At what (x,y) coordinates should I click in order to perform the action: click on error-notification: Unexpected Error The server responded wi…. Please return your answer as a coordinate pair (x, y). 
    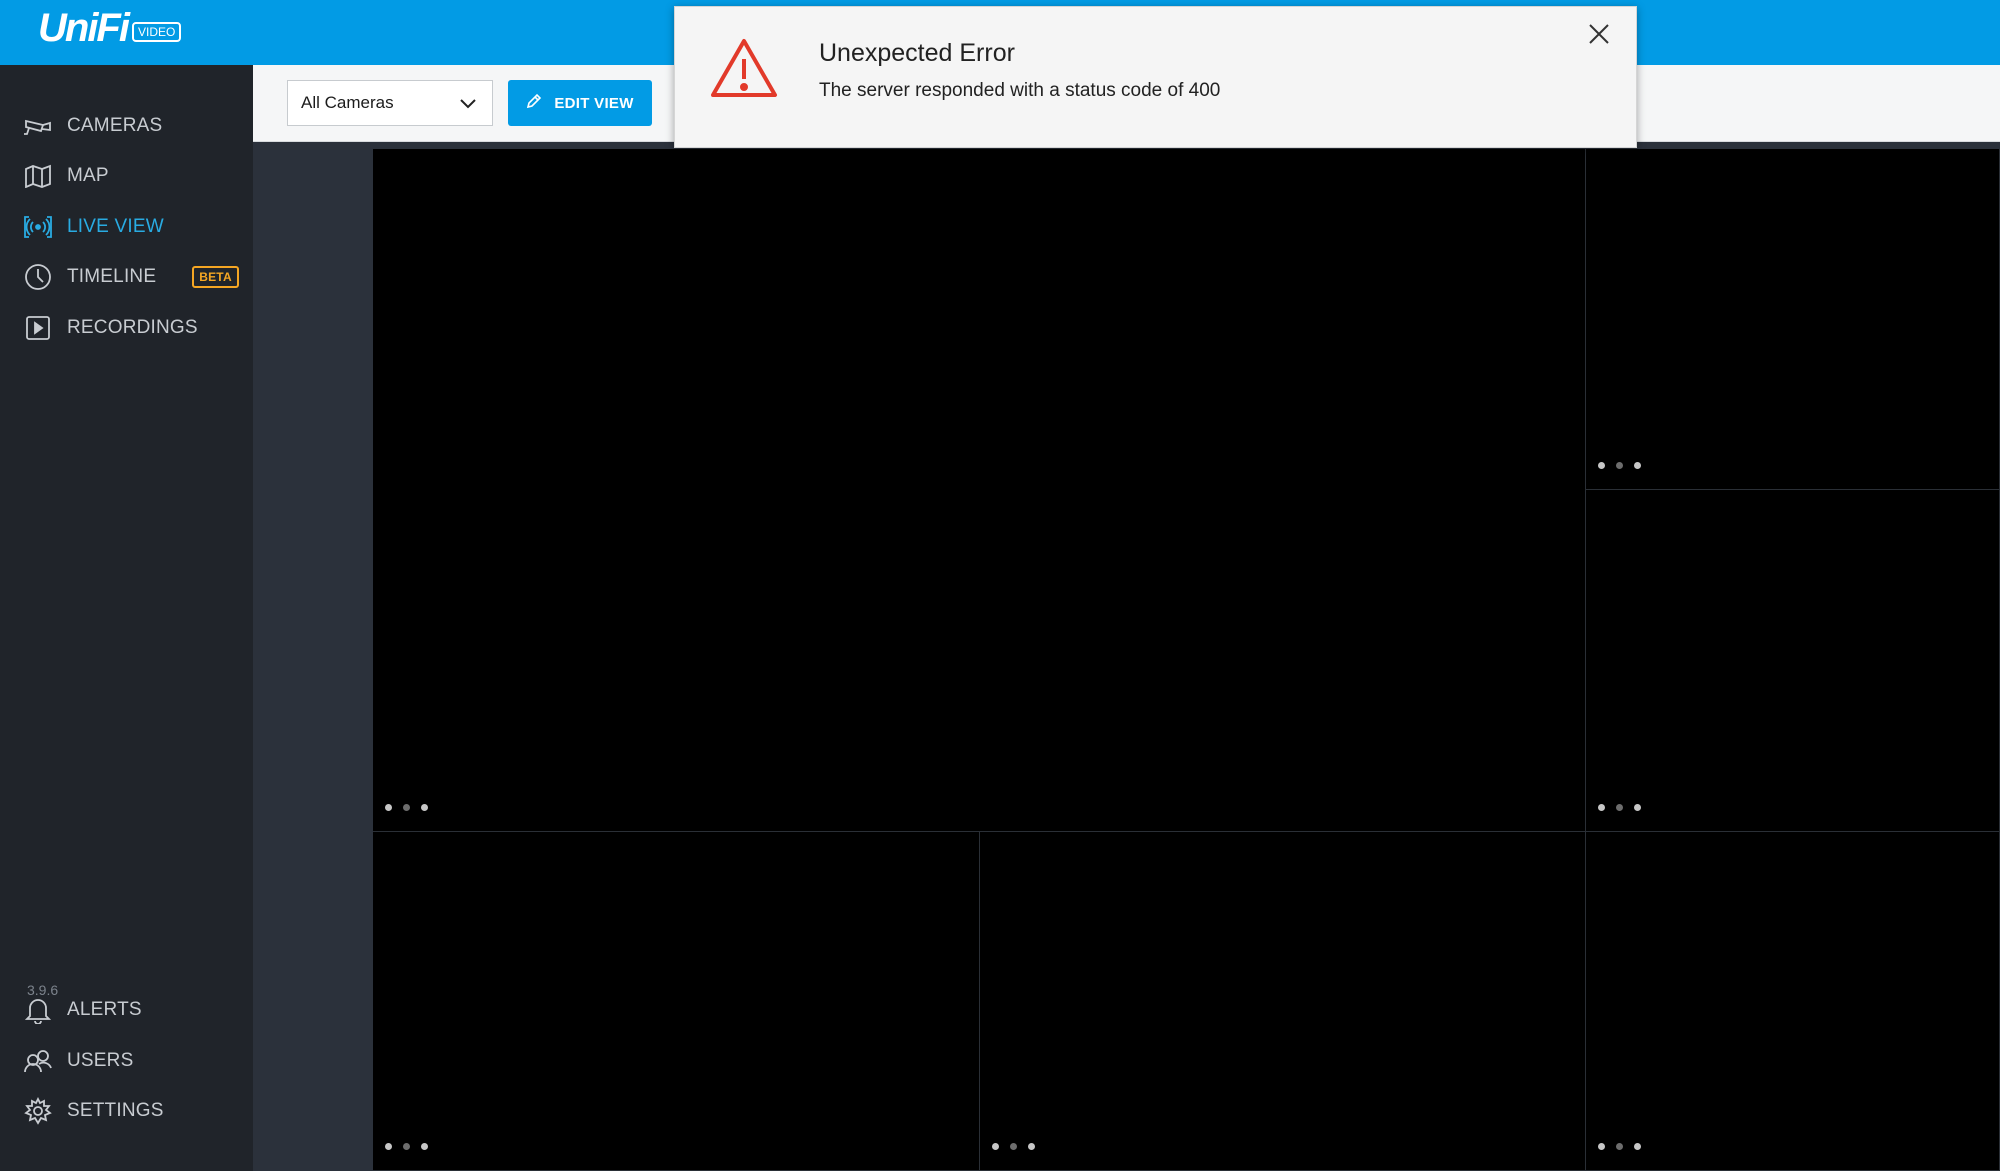
    Looking at the image, I should click on (1155, 77).